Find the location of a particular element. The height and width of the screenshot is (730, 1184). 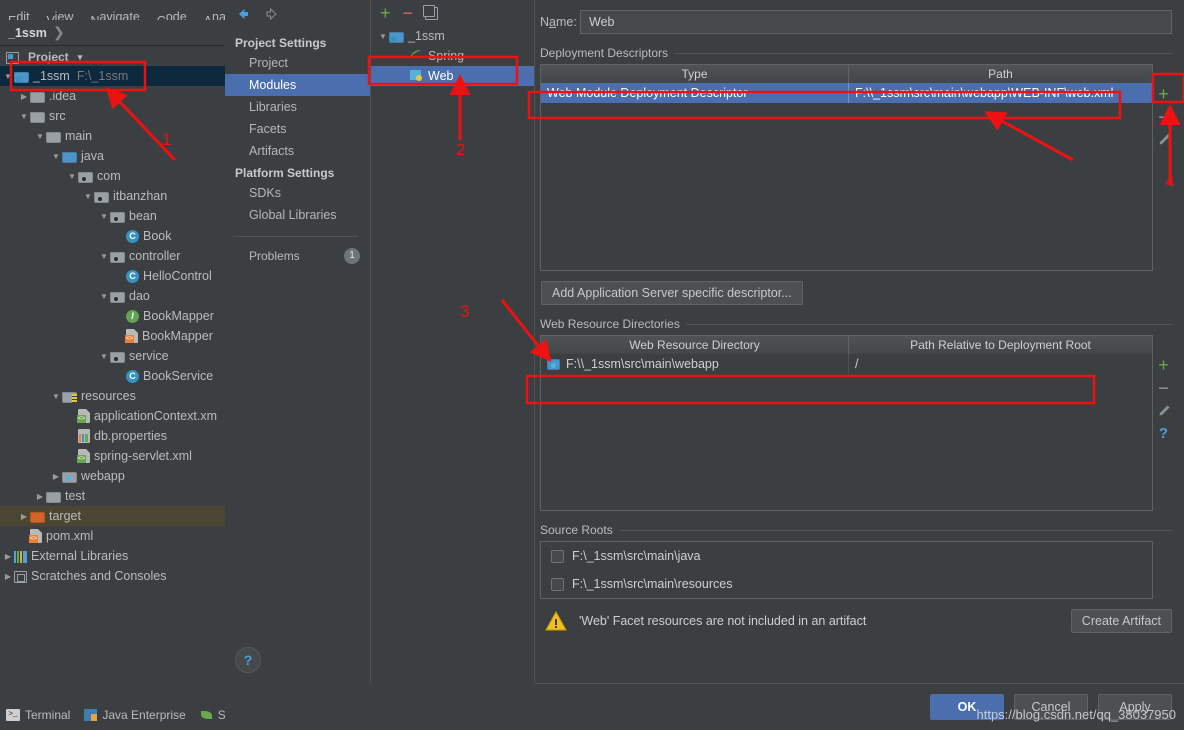

ide-status-bar: >_ Terminal Java Enterprise Sp is located at coordinates (112, 715).